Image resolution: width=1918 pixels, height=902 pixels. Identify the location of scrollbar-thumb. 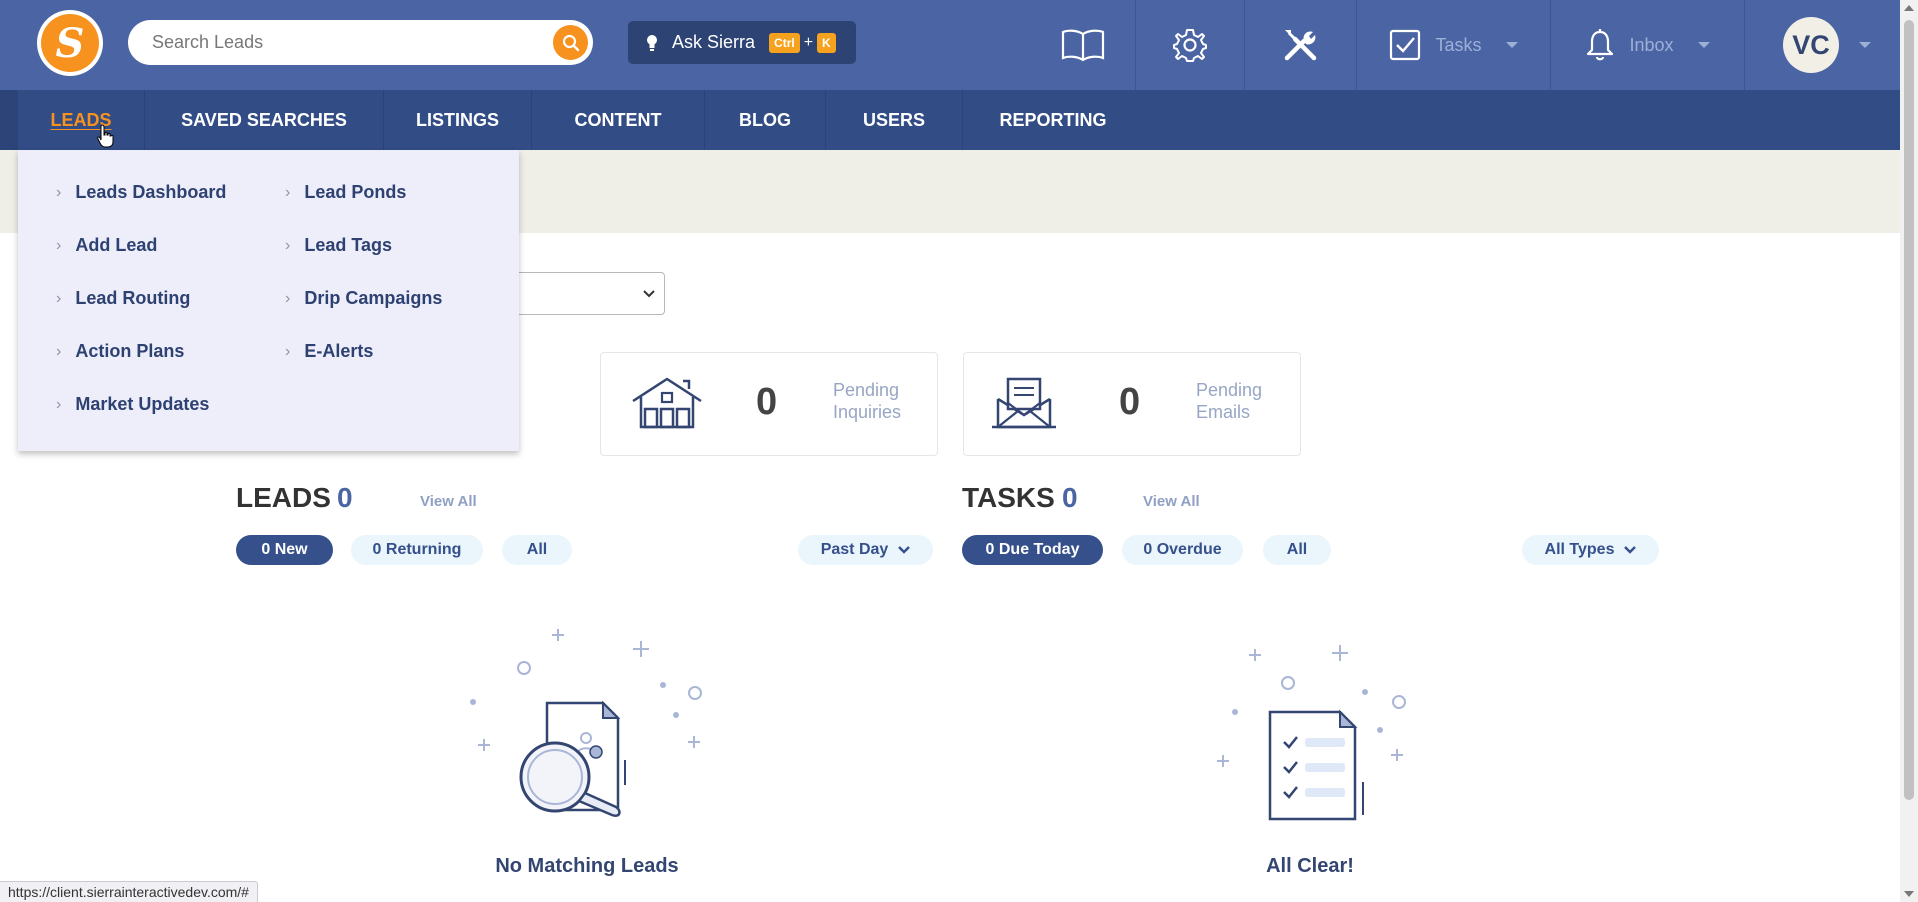
(1909, 410).